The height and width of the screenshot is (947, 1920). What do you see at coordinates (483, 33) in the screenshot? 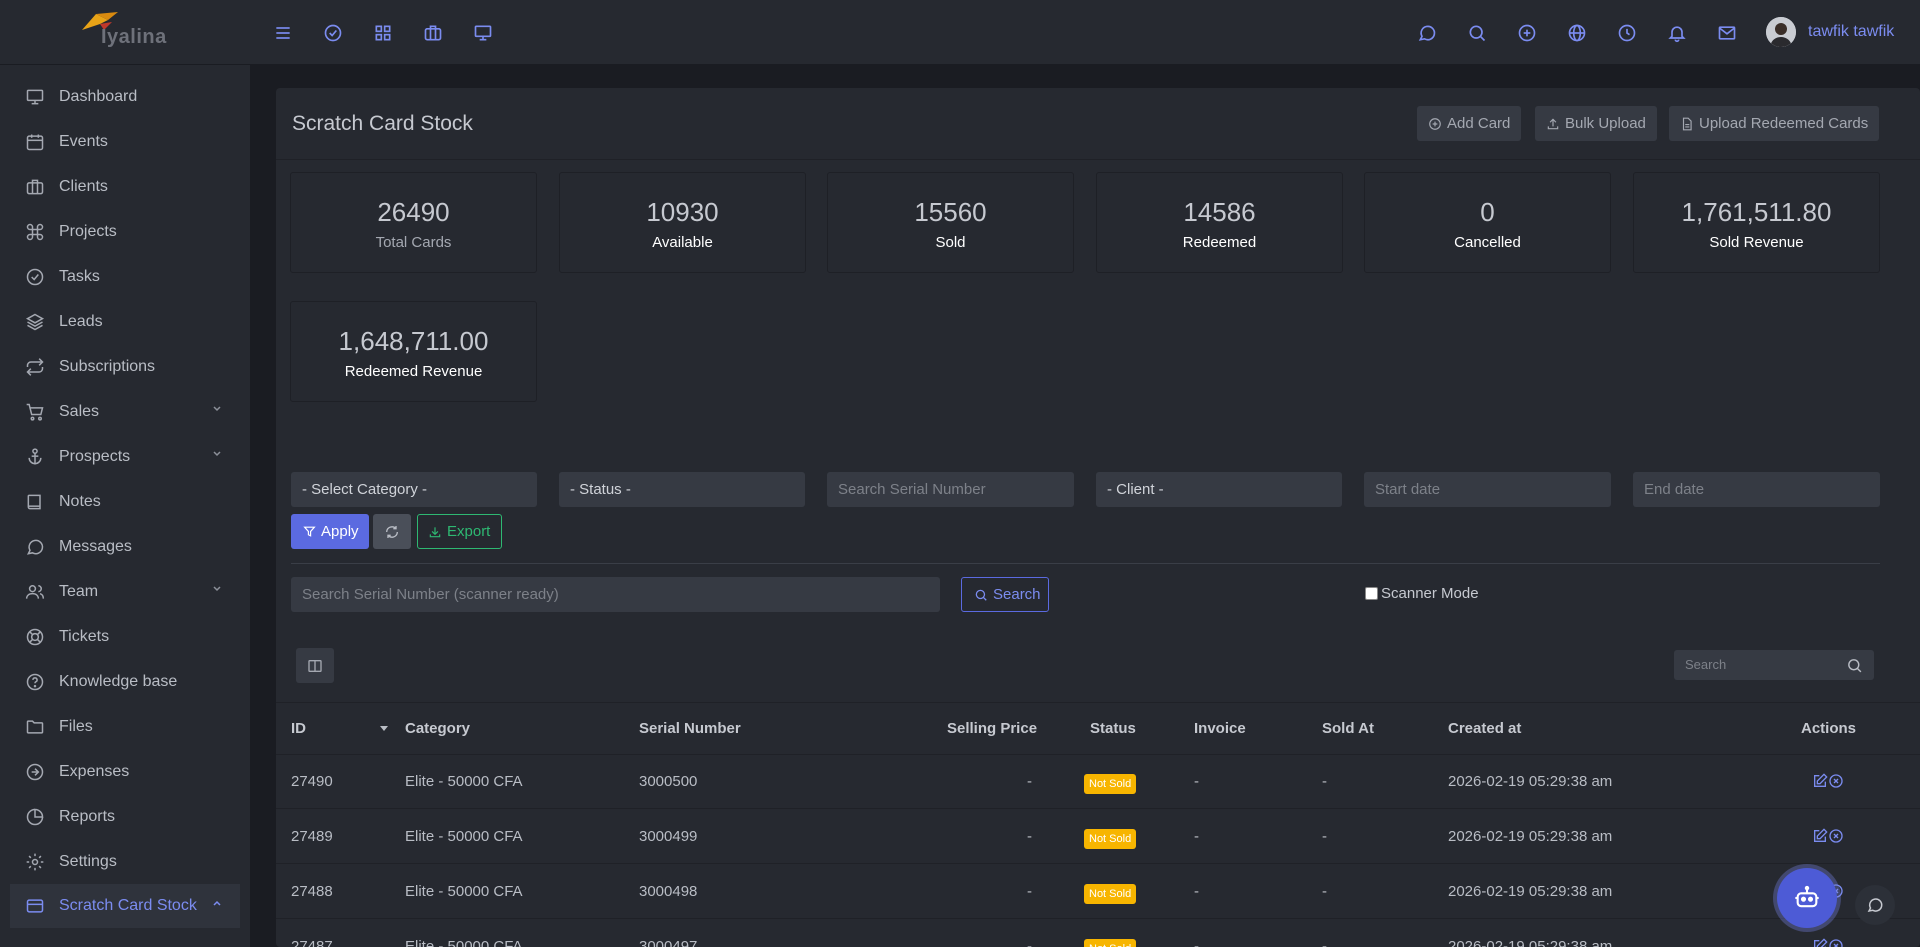
I see `monitor-icon` at bounding box center [483, 33].